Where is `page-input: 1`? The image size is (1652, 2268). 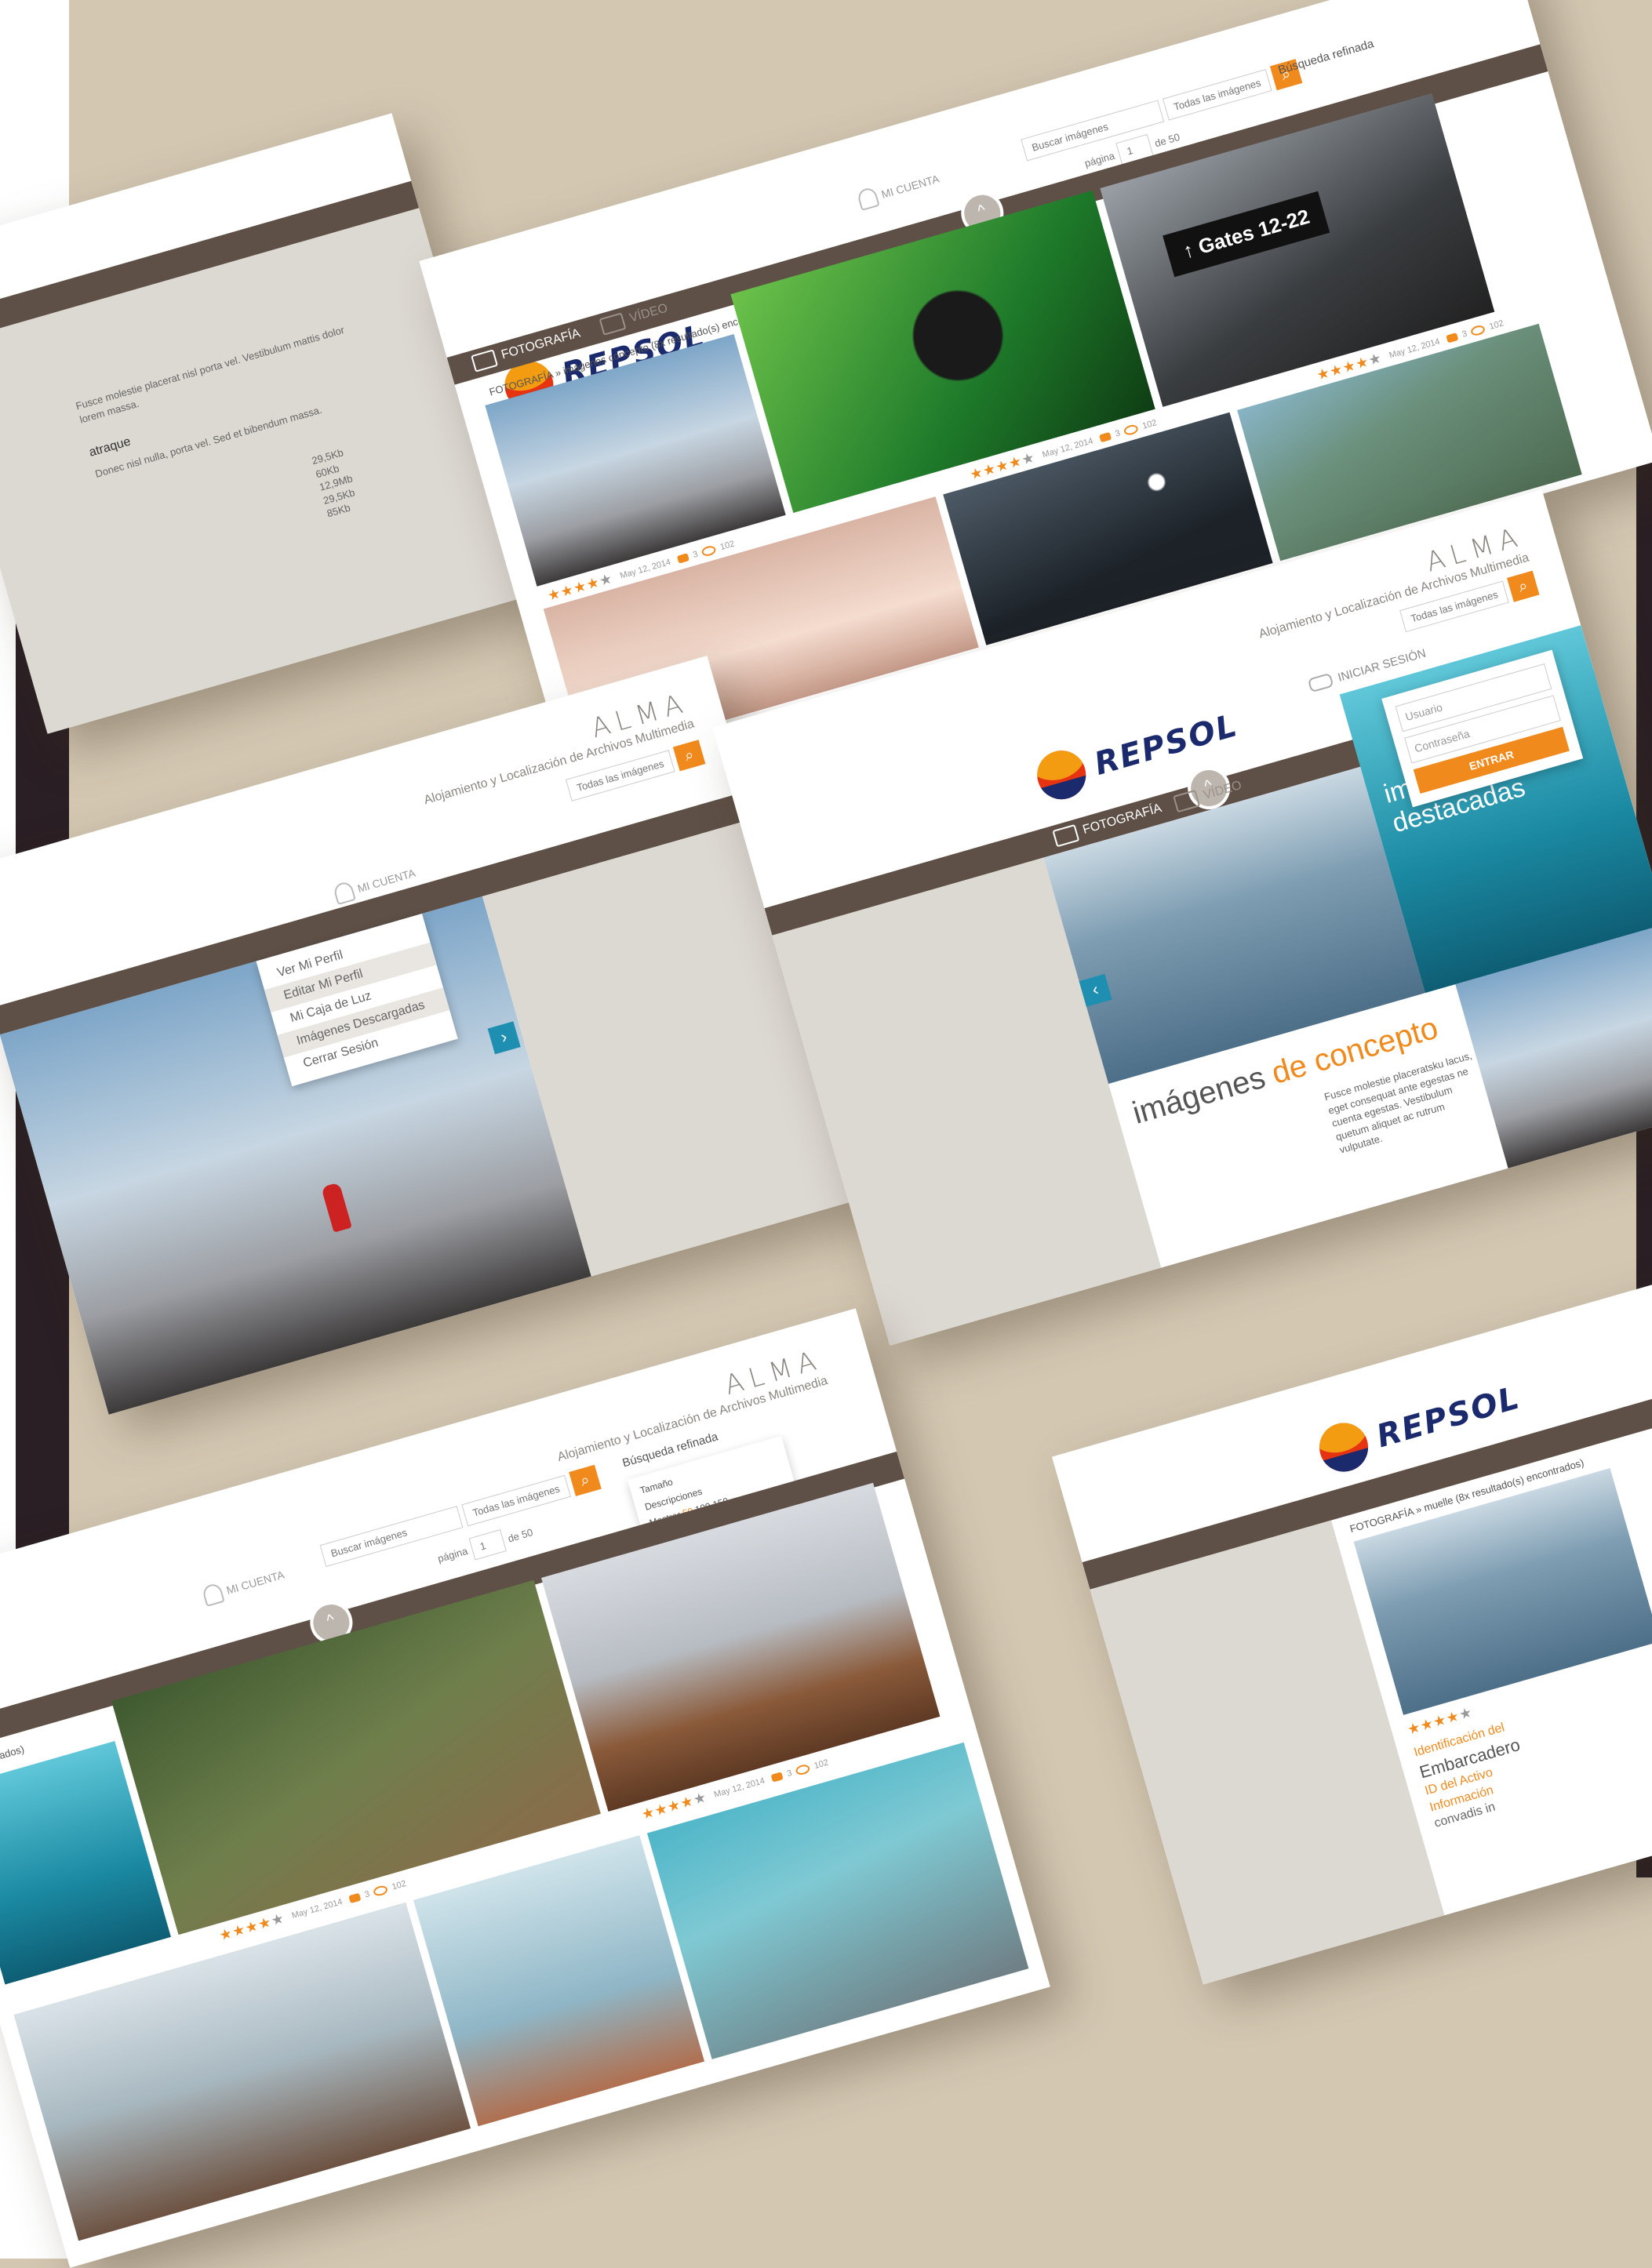 page-input: 1 is located at coordinates (488, 1545).